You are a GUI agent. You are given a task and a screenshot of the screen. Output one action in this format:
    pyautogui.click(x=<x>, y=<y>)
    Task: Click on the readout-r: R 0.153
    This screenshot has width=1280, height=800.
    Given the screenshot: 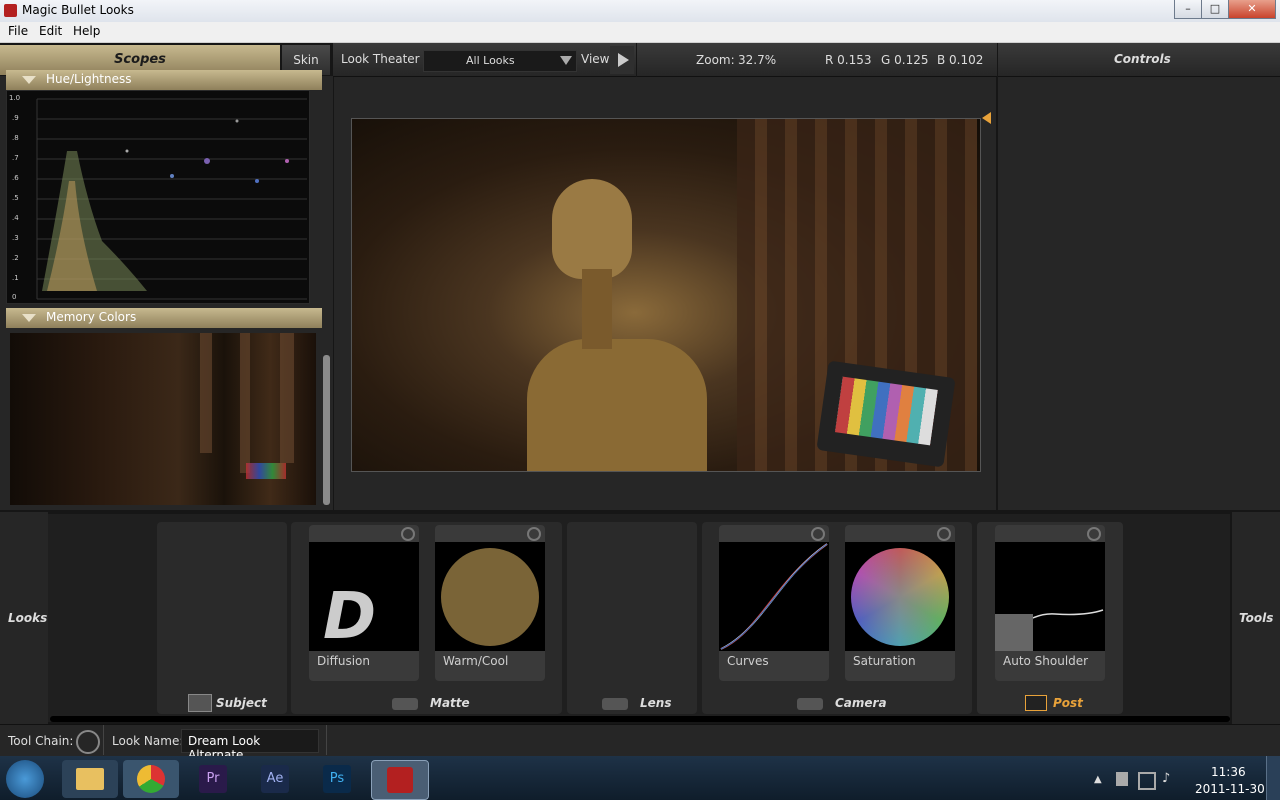 What is the action you would take?
    pyautogui.click(x=848, y=60)
    